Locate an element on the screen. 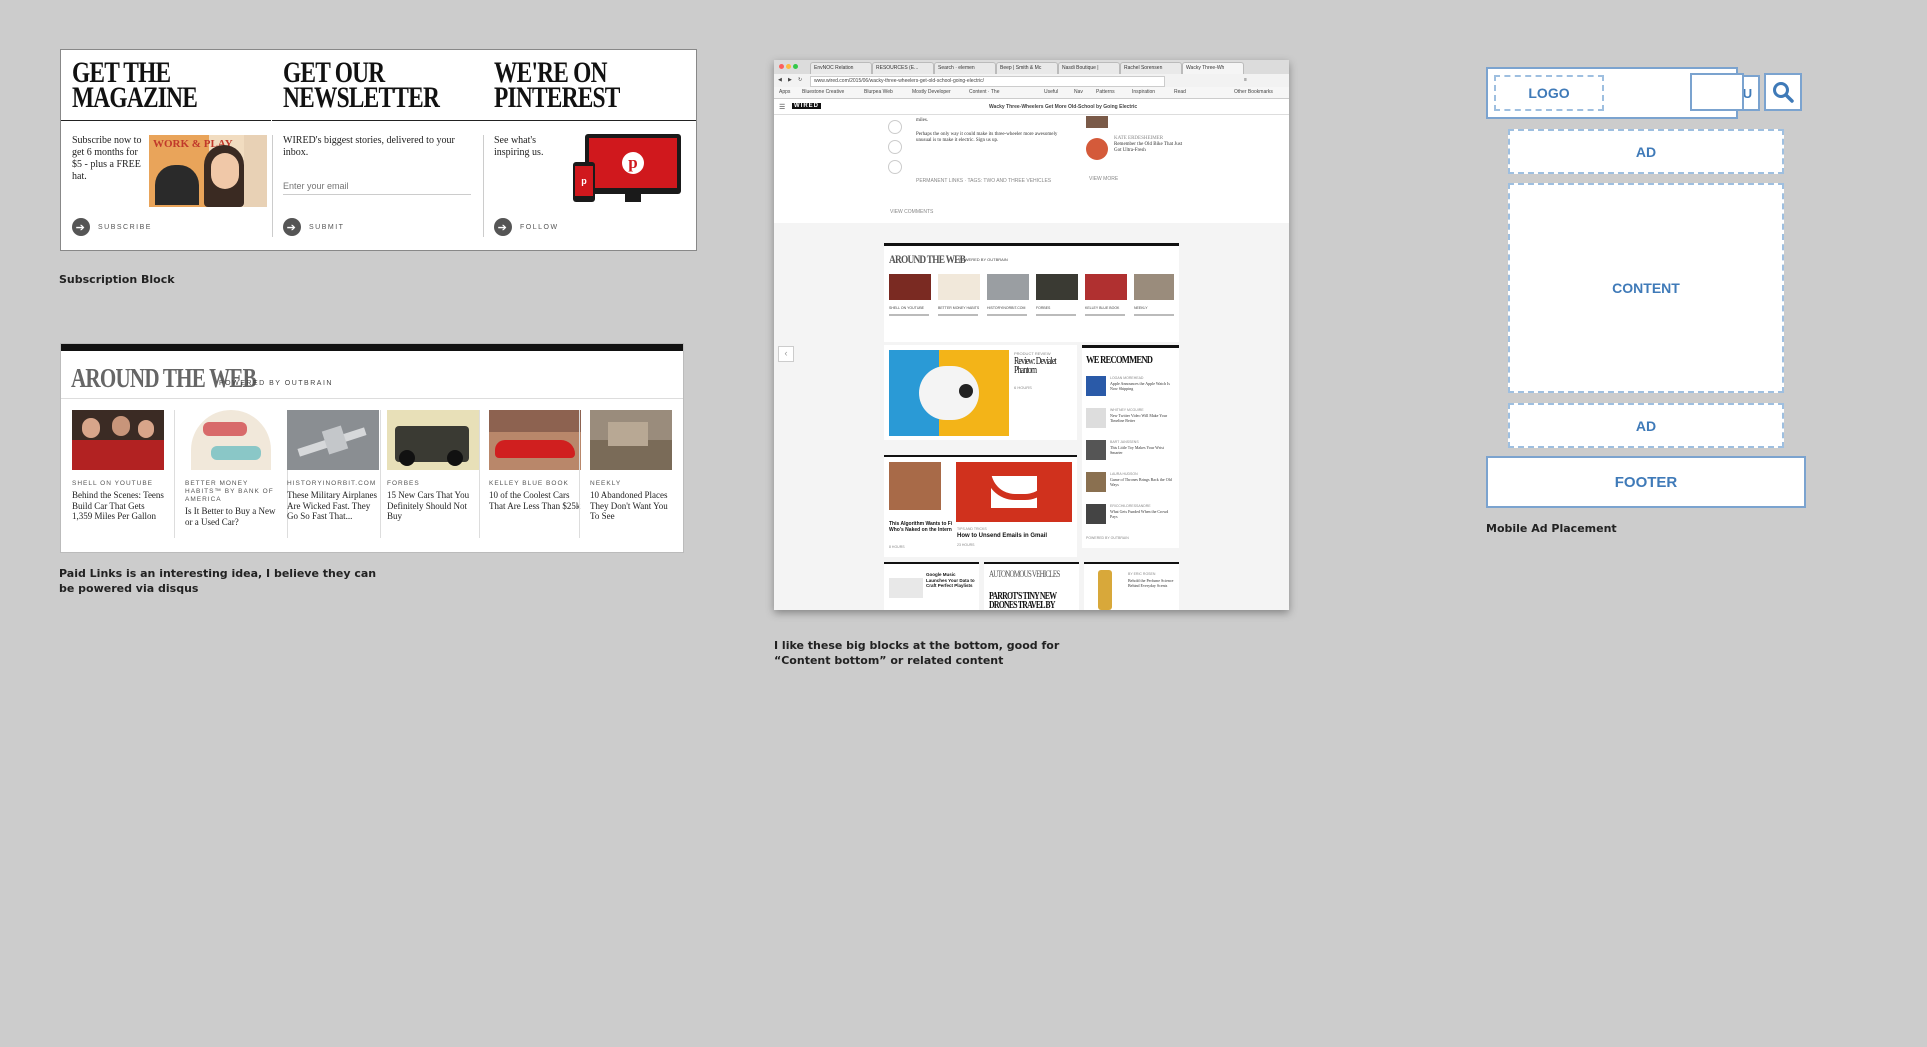  feature-time: 6 HOURS is located at coordinates (1023, 387).